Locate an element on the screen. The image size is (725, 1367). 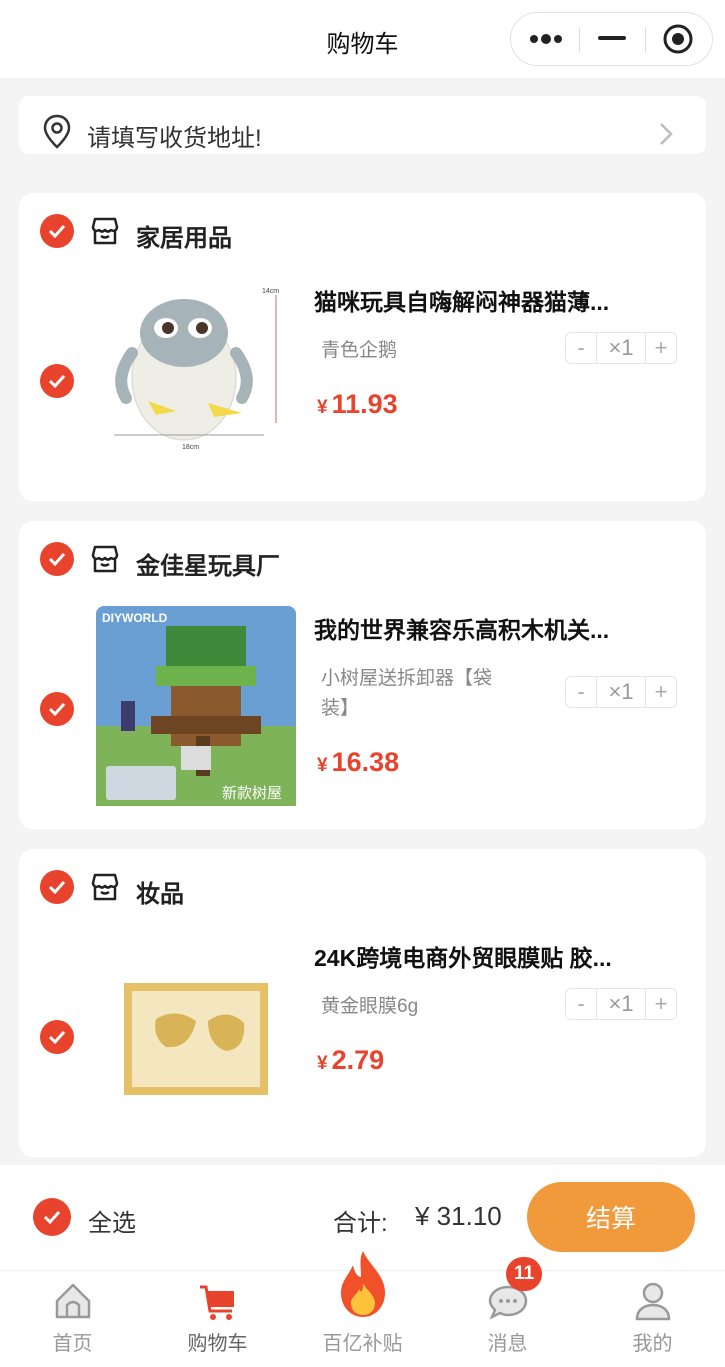
checkout-button: 结算 is located at coordinates (611, 1217).